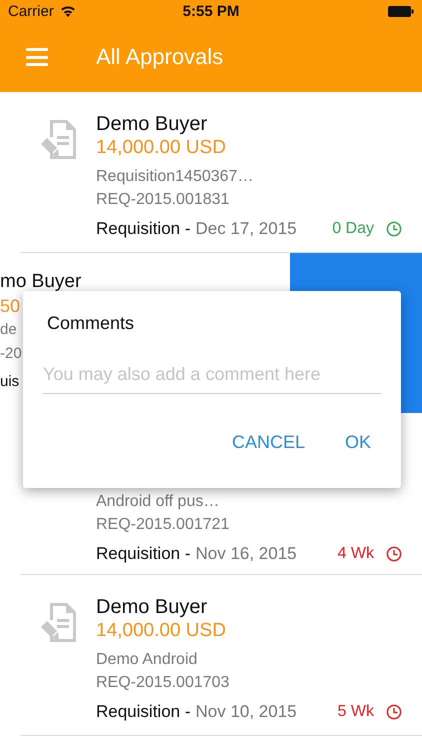 The width and height of the screenshot is (422, 750). I want to click on age-label: 4 Wk, so click(356, 554).